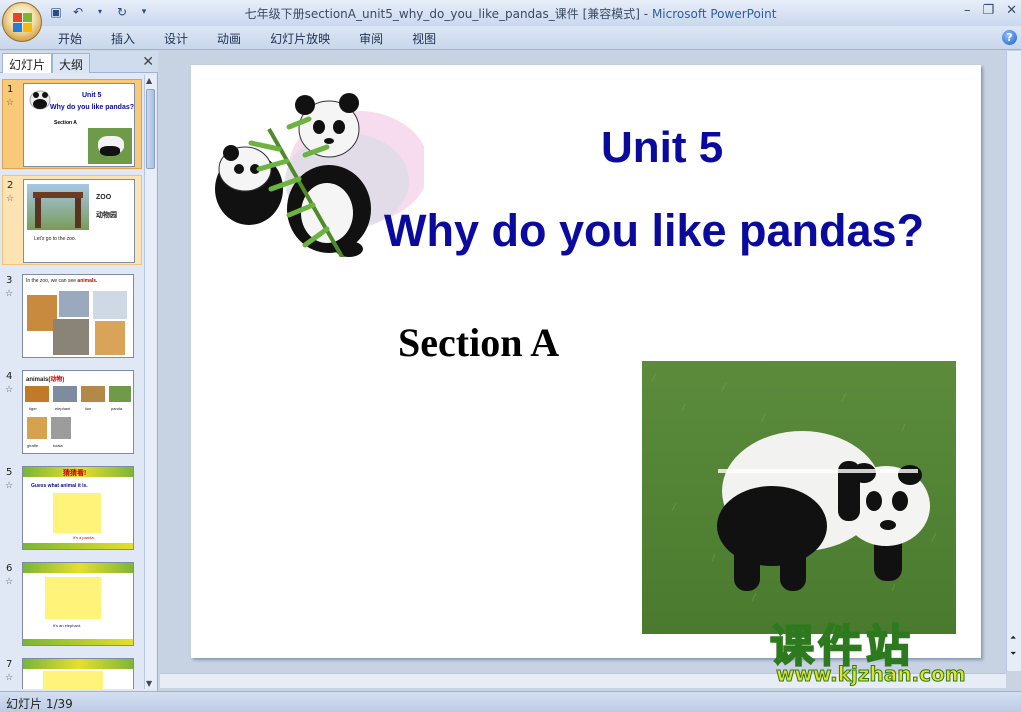 This screenshot has height=712, width=1021. Describe the element at coordinates (59, 486) in the screenshot. I see `thumb-question: Guess what animal it is.` at that location.